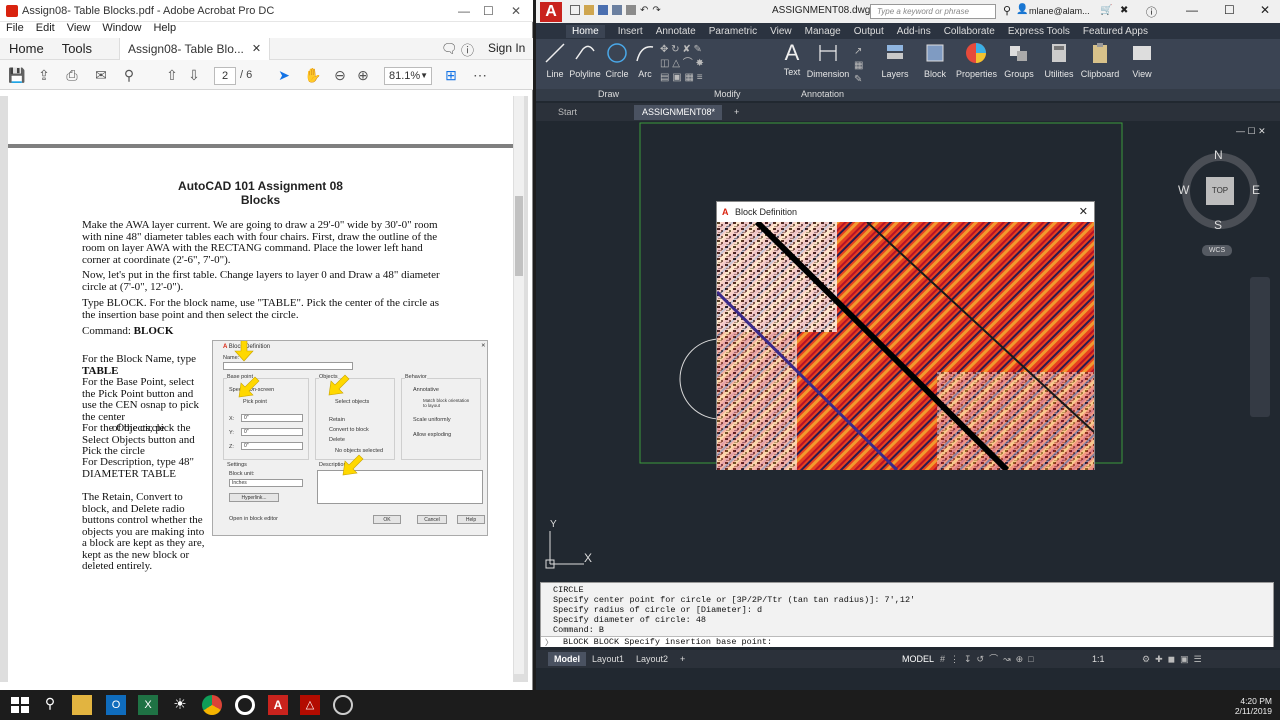  I want to click on acrobat-taskbar-icon: △, so click(310, 705).